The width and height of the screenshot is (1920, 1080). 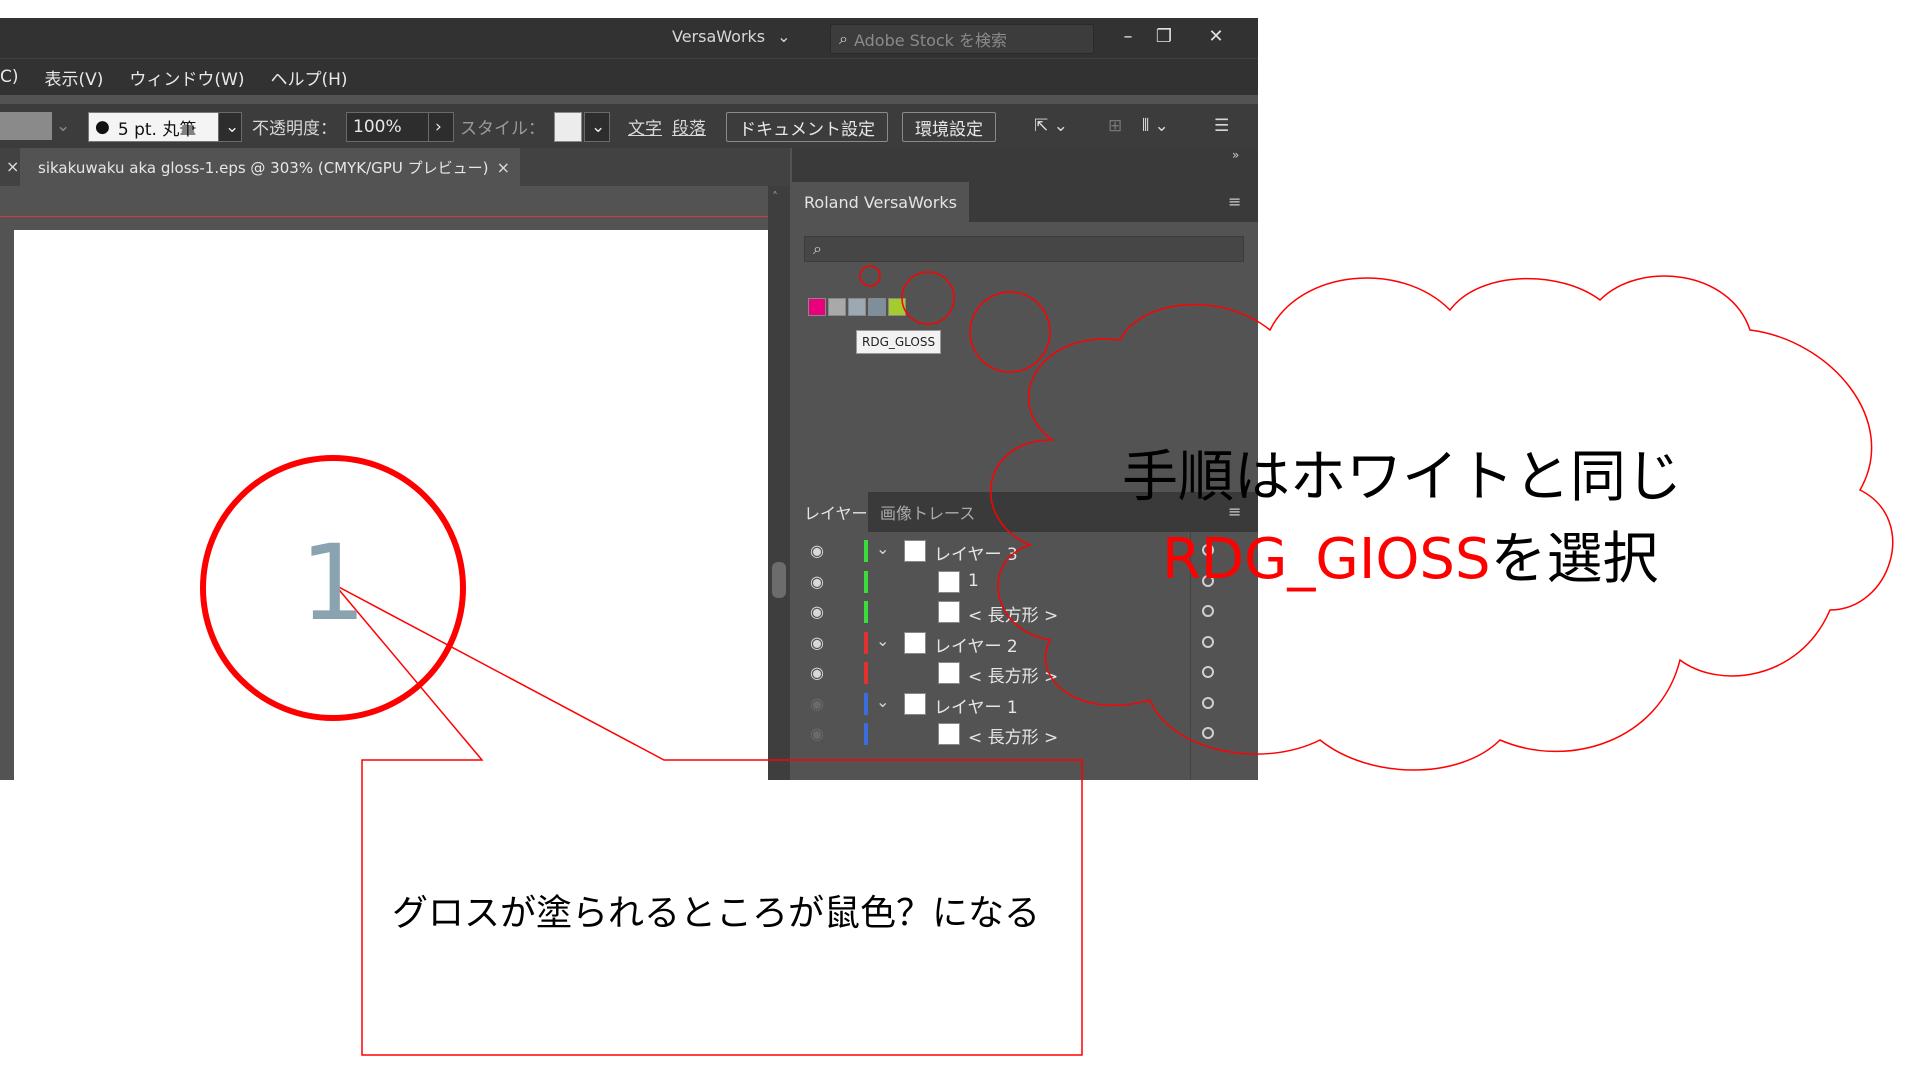 I want to click on cloud-highlight: RDG_GIOSS, so click(x=1326, y=559).